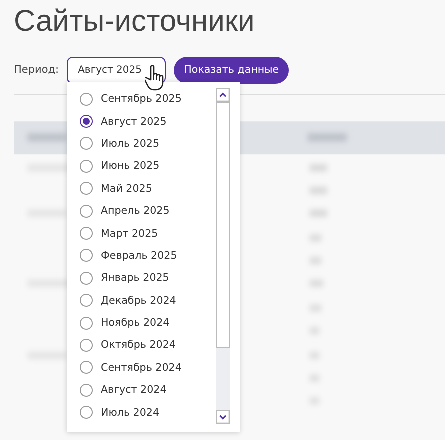 The height and width of the screenshot is (440, 445). What do you see at coordinates (130, 166) in the screenshot?
I see `option-label: Июнь 2025` at bounding box center [130, 166].